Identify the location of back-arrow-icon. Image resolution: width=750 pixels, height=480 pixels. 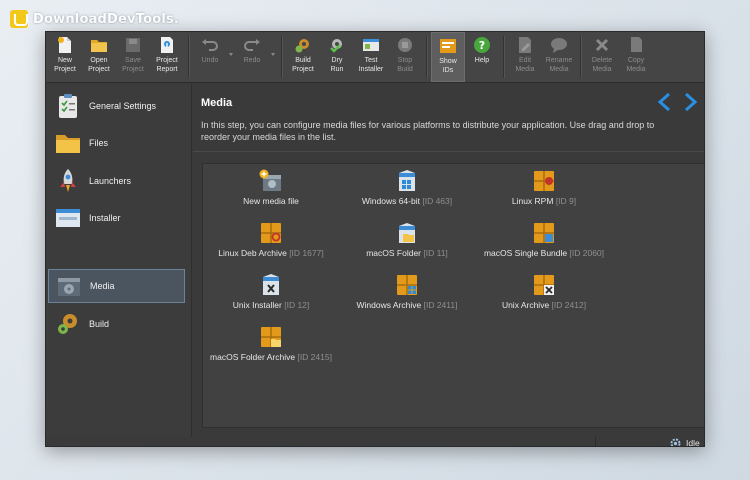
(664, 102).